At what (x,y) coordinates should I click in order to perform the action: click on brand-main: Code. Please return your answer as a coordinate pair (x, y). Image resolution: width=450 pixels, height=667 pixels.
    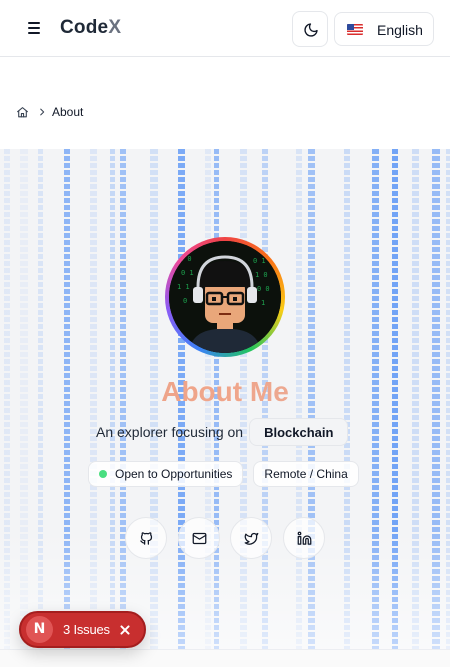
    Looking at the image, I should click on (84, 27).